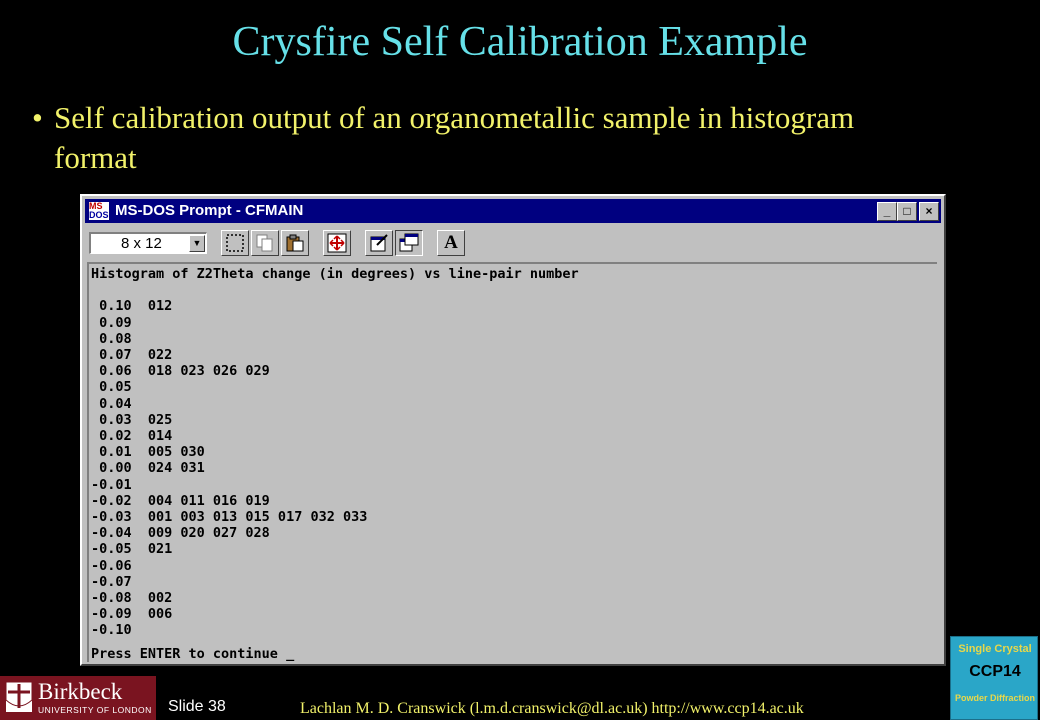 The width and height of the screenshot is (1040, 720). I want to click on icon-text-bottom: DOS, so click(99, 215).